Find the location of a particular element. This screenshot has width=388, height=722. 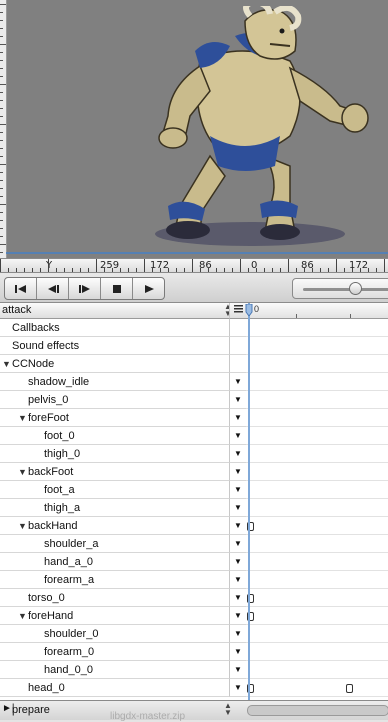

timeline-row: forearm_a is located at coordinates (114, 580).